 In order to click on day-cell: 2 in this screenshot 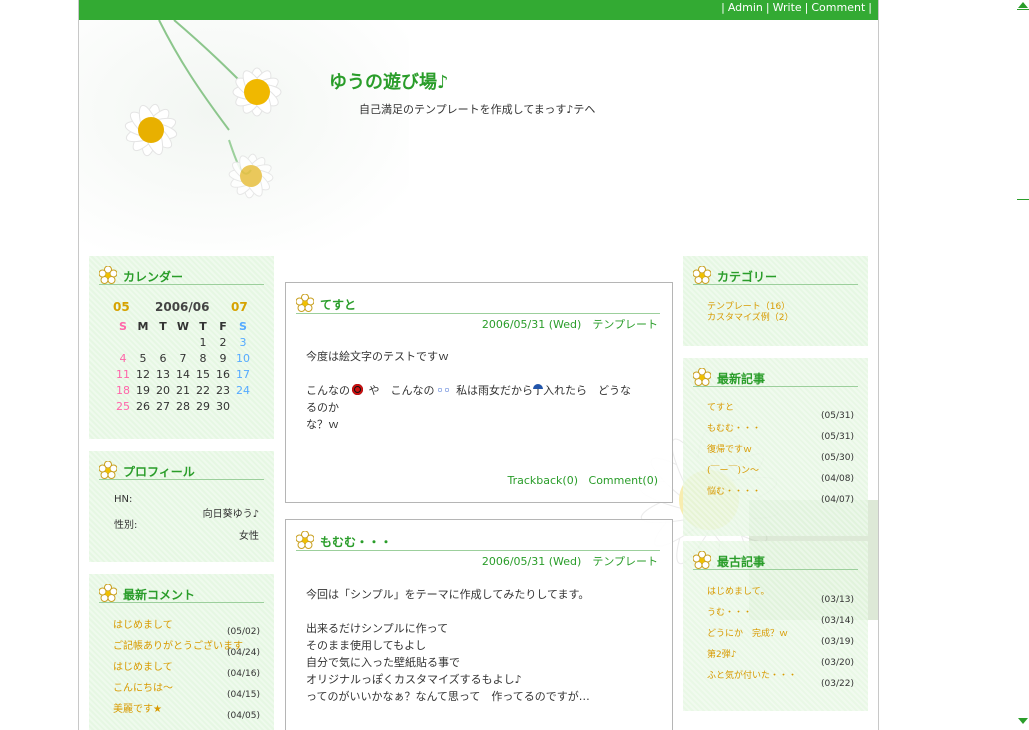, I will do `click(223, 342)`.